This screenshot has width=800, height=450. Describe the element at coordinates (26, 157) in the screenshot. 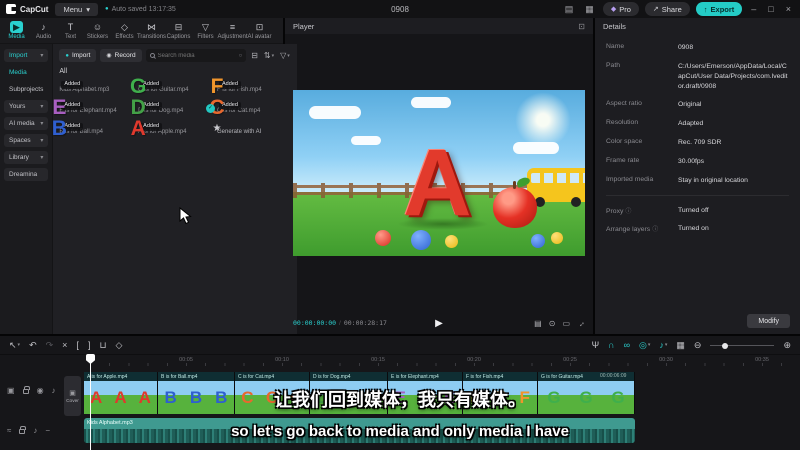

I see `sidebar-item: Library ▾` at that location.